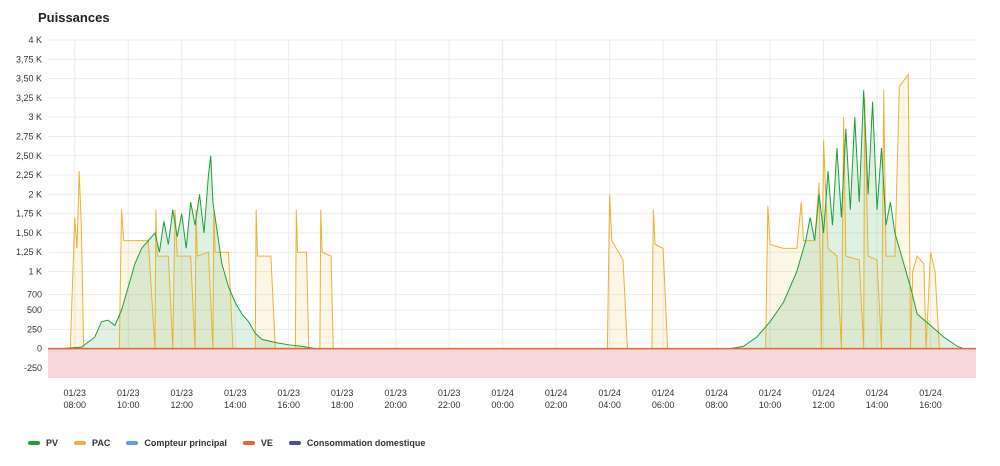  Describe the element at coordinates (34, 295) in the screenshot. I see `y-tick-label: 700` at that location.